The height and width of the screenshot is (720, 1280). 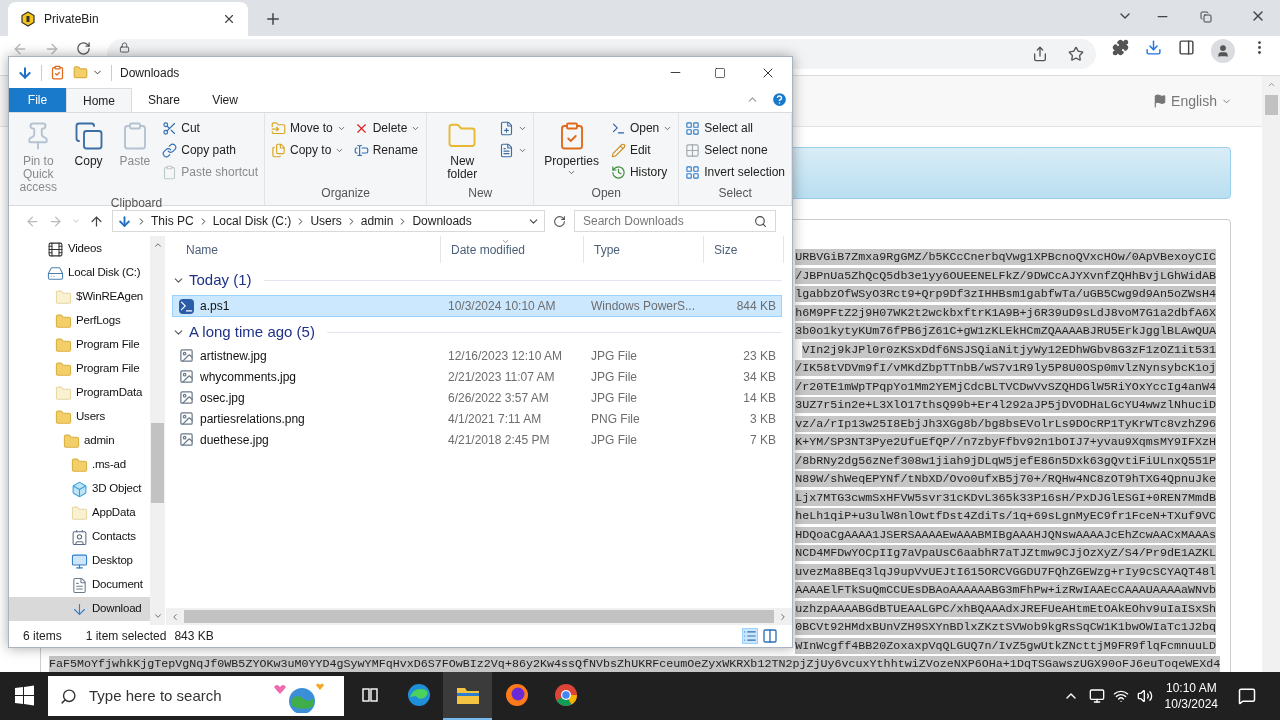 What do you see at coordinates (79, 489) in the screenshot?
I see `nav-item: 3D Object` at bounding box center [79, 489].